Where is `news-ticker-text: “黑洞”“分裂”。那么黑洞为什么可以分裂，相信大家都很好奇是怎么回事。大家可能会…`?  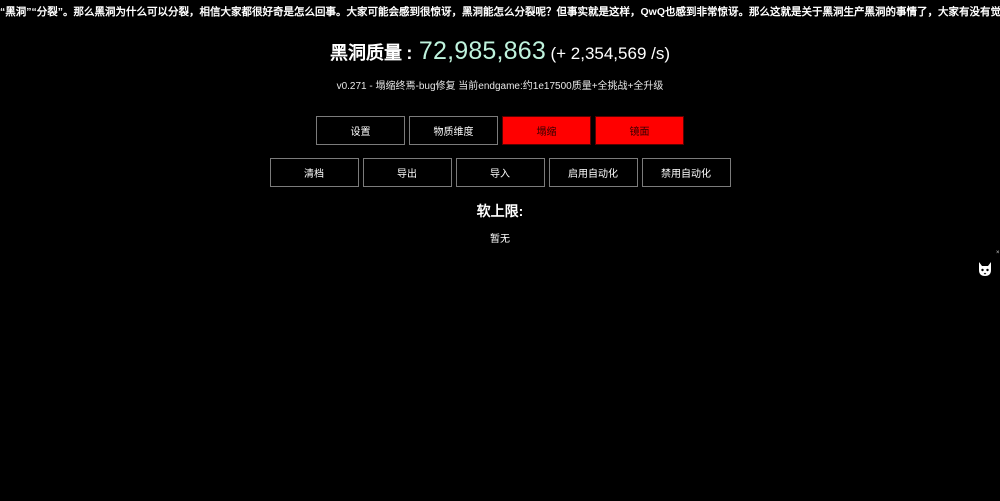
news-ticker-text: “黑洞”“分裂”。那么黑洞为什么可以分裂，相信大家都很好奇是怎么回事。大家可能会… is located at coordinates (500, 12).